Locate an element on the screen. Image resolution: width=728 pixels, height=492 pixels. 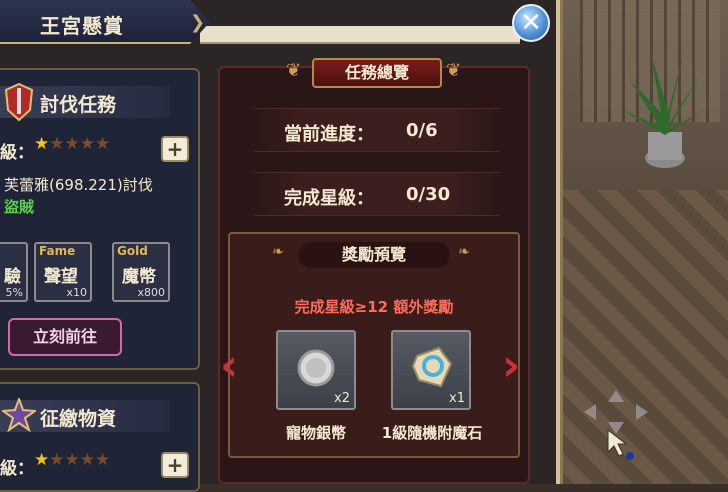
close-icon: ✕ is located at coordinates (531, 23).